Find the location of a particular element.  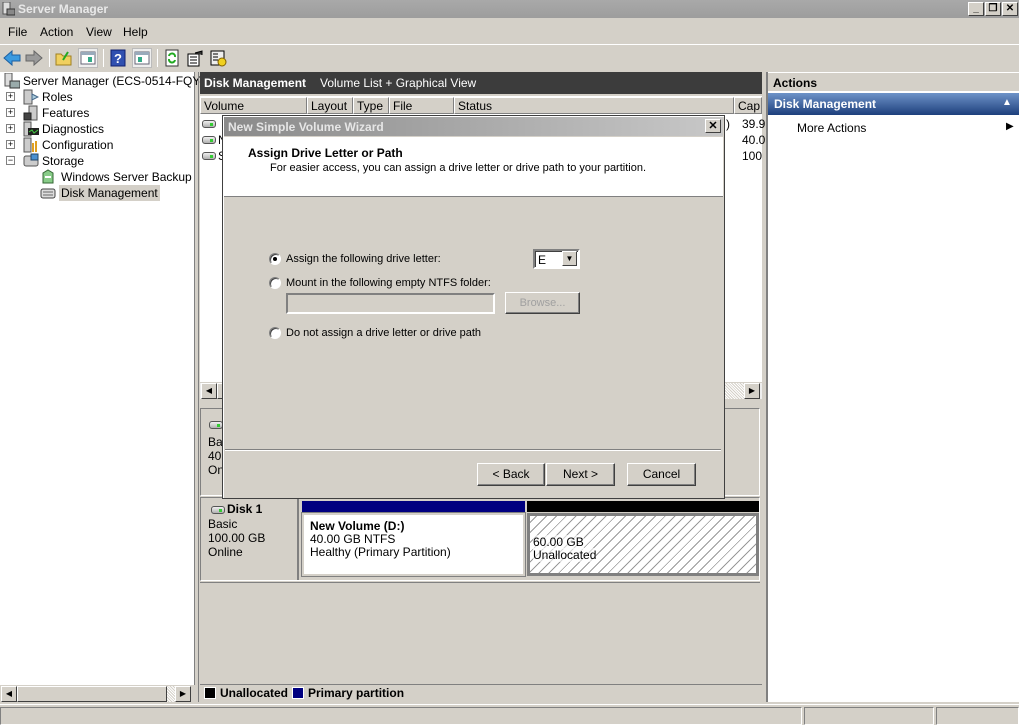

tree-item-label: Features is located at coordinates (66, 113).